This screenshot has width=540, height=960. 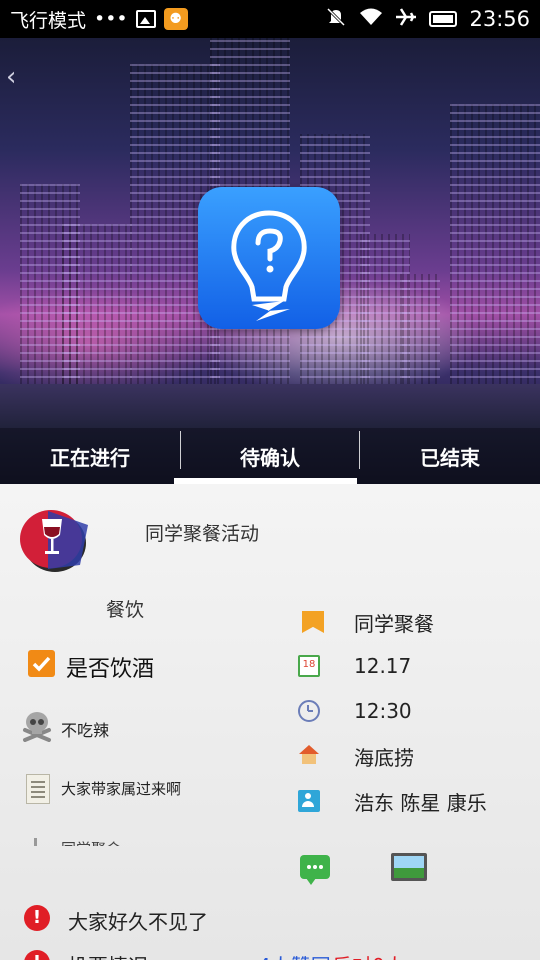 I want to click on skull-icon, so click(x=37, y=726).